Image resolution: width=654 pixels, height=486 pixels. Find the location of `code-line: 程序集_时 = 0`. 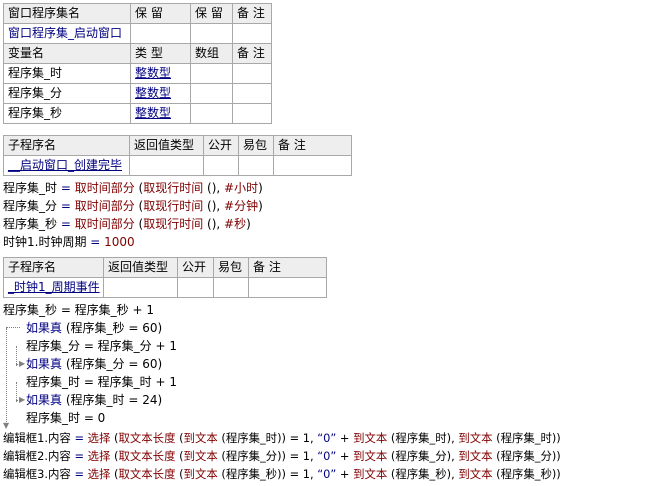

code-line: 程序集_时 = 0 is located at coordinates (65, 418).